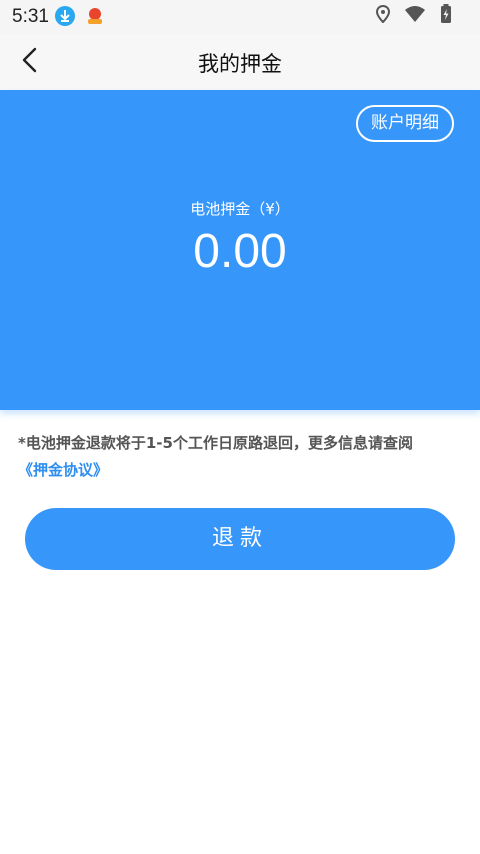 This screenshot has width=480, height=854. What do you see at coordinates (240, 457) in the screenshot?
I see `refund-notice: *电池押金退款将于1-5个工作日原路退回，更多信息请查阅 《押金协议》` at bounding box center [240, 457].